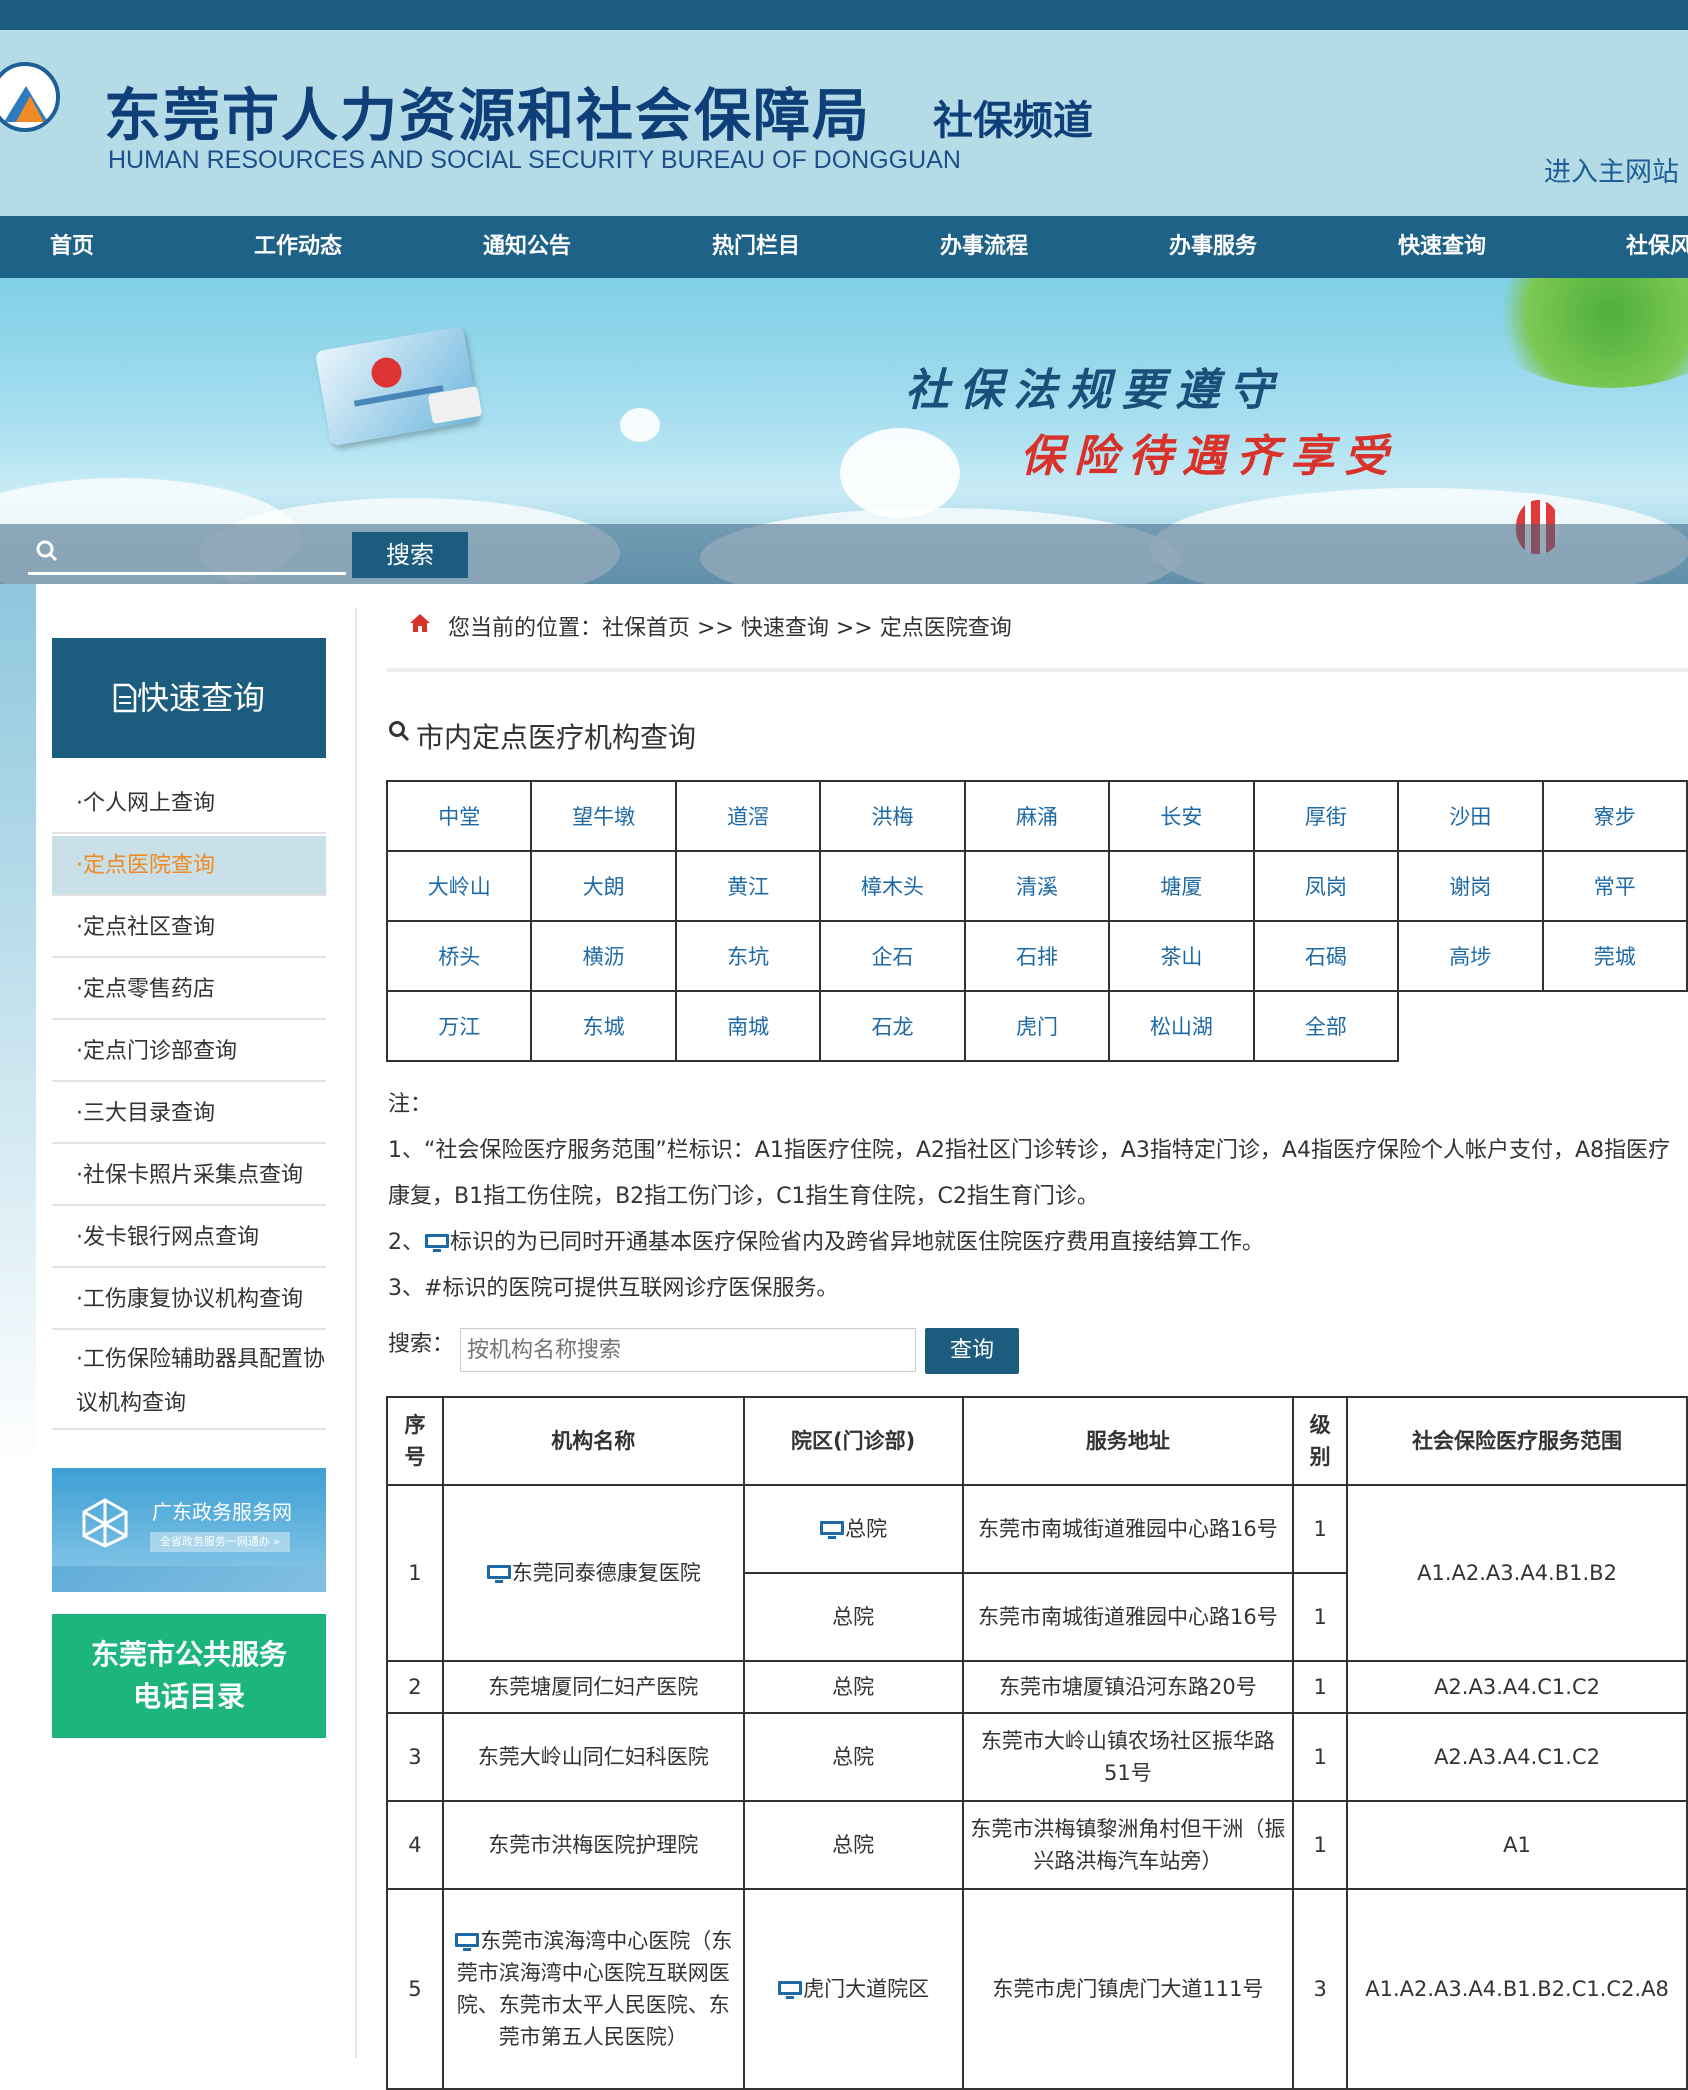 The image size is (1688, 2090). I want to click on district-link: 石龙, so click(892, 1026).